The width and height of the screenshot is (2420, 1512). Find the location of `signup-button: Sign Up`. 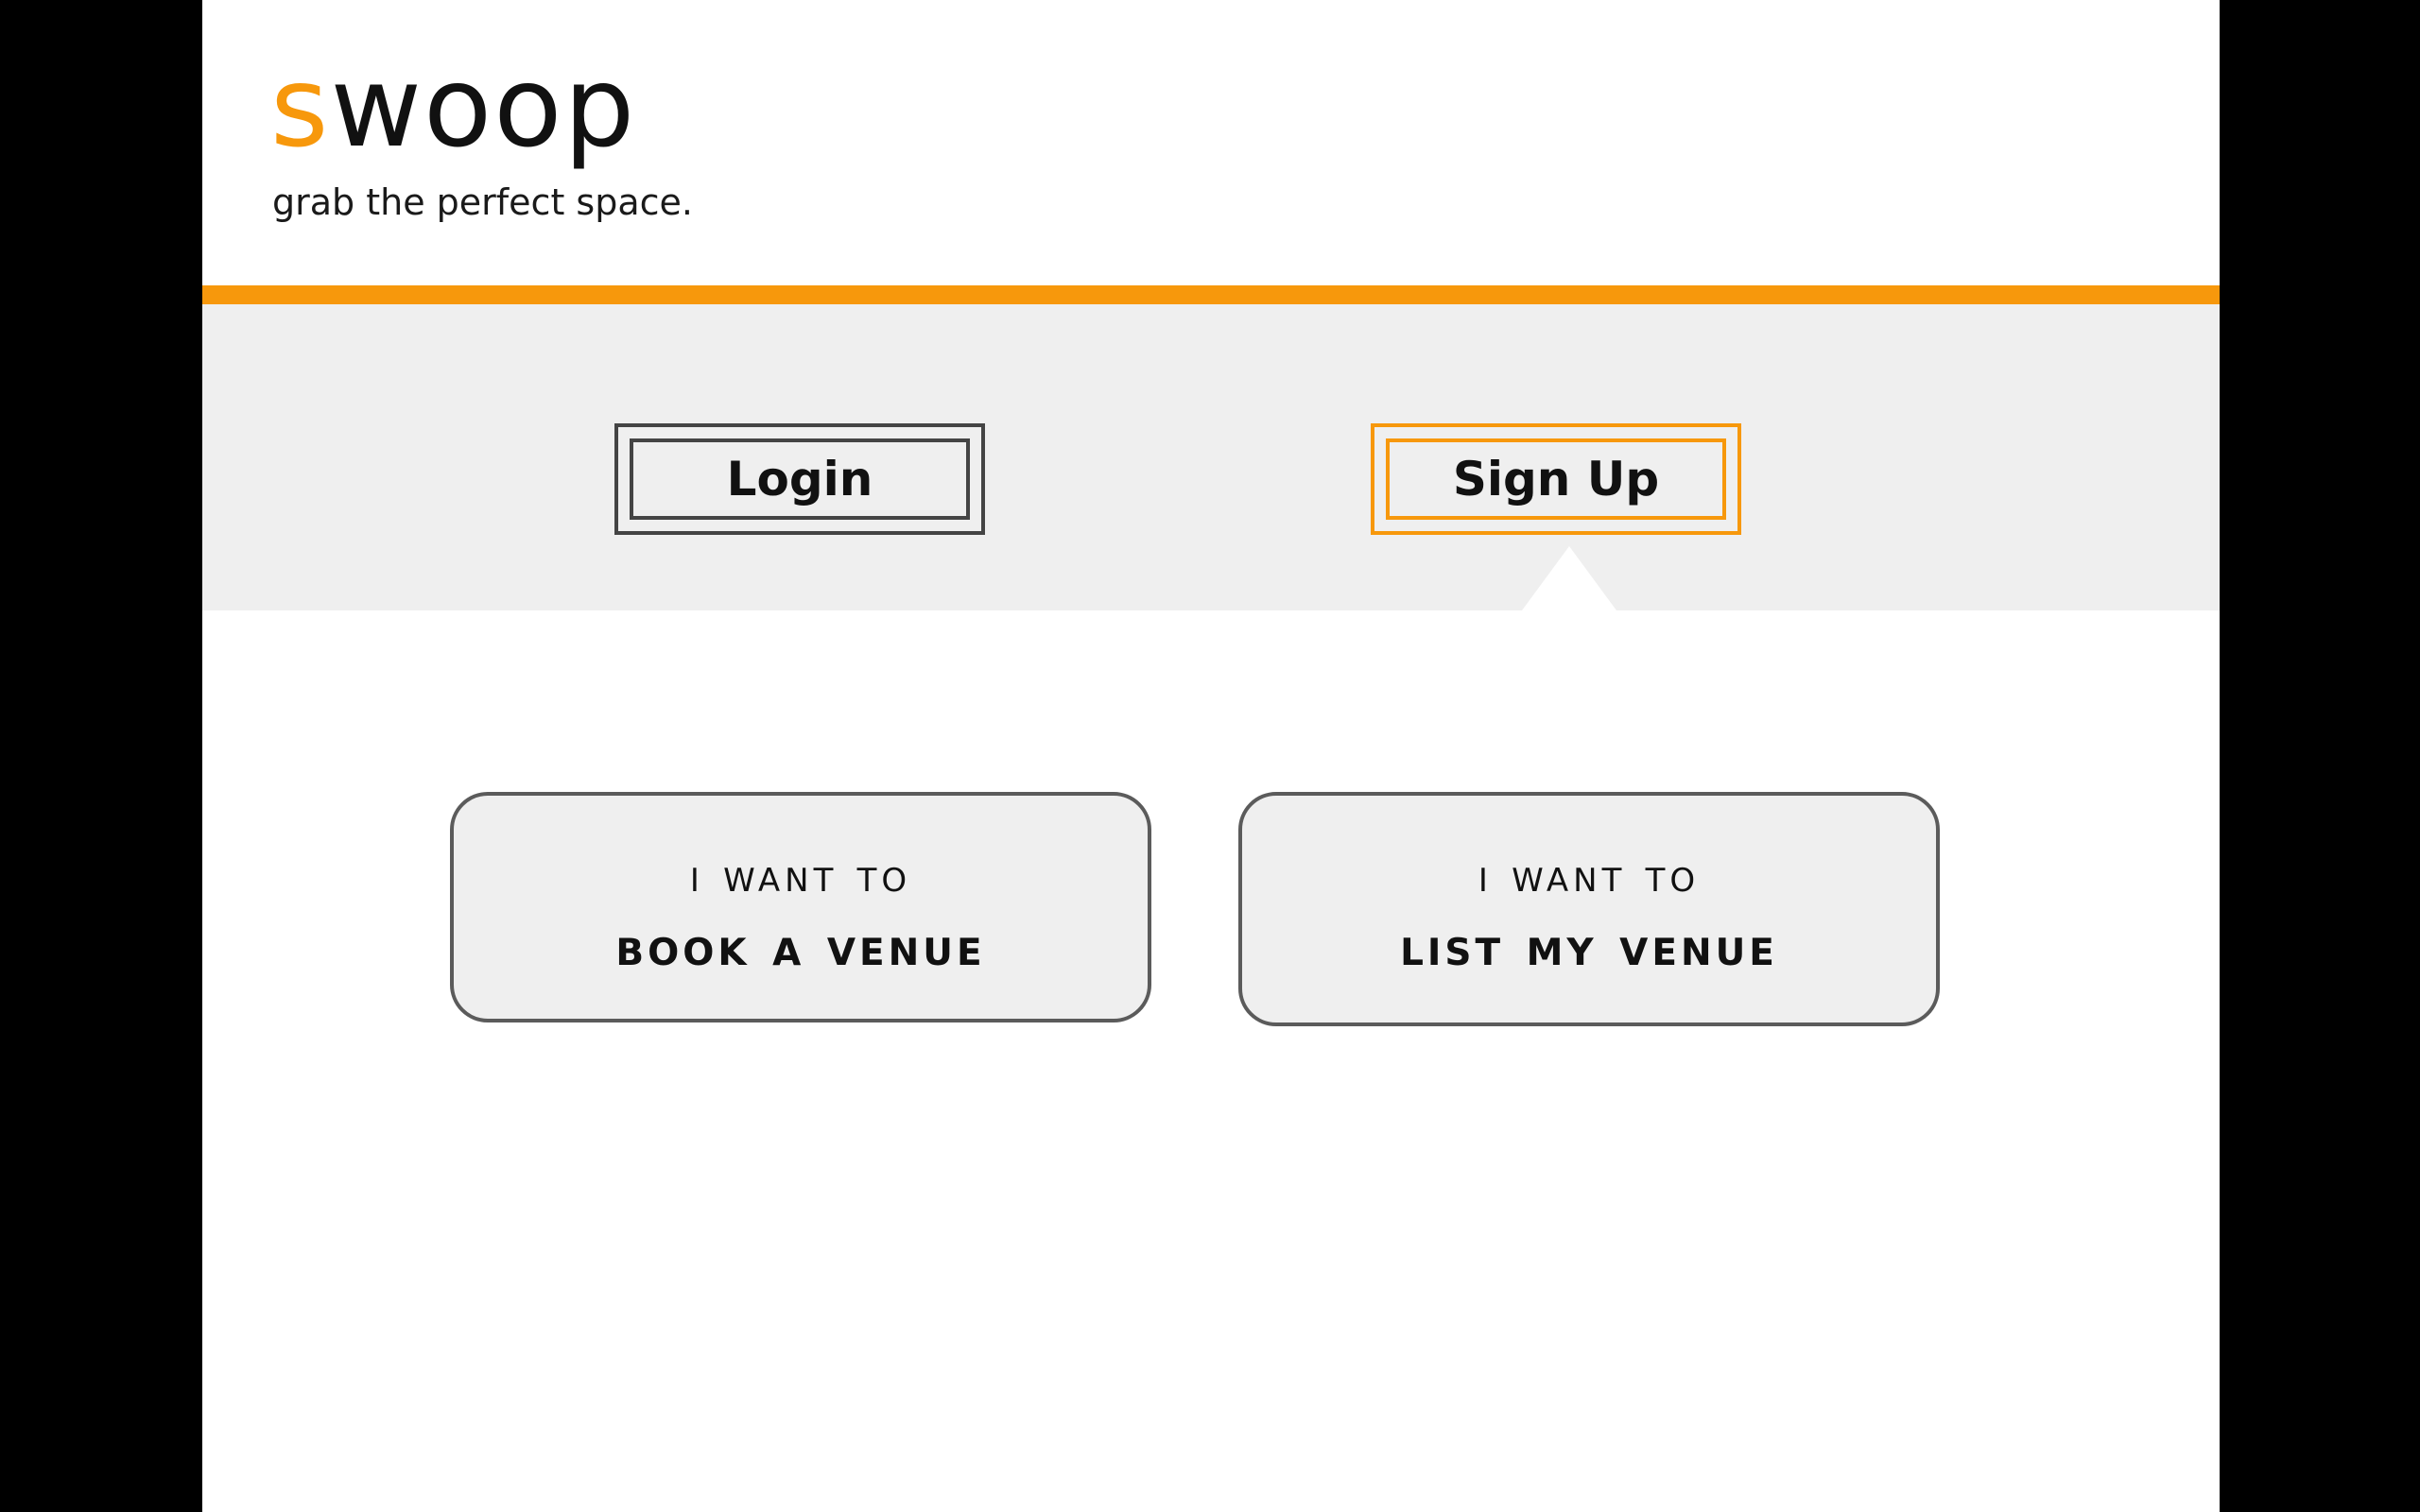

signup-button: Sign Up is located at coordinates (1556, 479).